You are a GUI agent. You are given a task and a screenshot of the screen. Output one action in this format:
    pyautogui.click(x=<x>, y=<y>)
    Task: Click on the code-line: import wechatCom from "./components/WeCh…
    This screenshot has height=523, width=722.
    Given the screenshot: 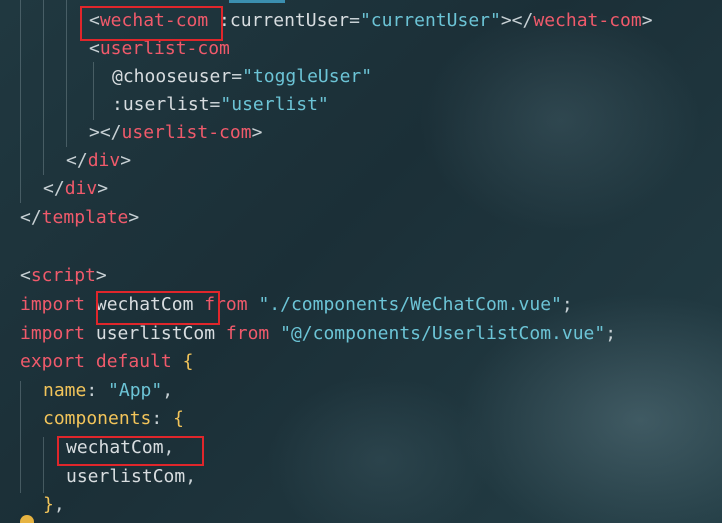 What is the action you would take?
    pyautogui.click(x=296, y=305)
    